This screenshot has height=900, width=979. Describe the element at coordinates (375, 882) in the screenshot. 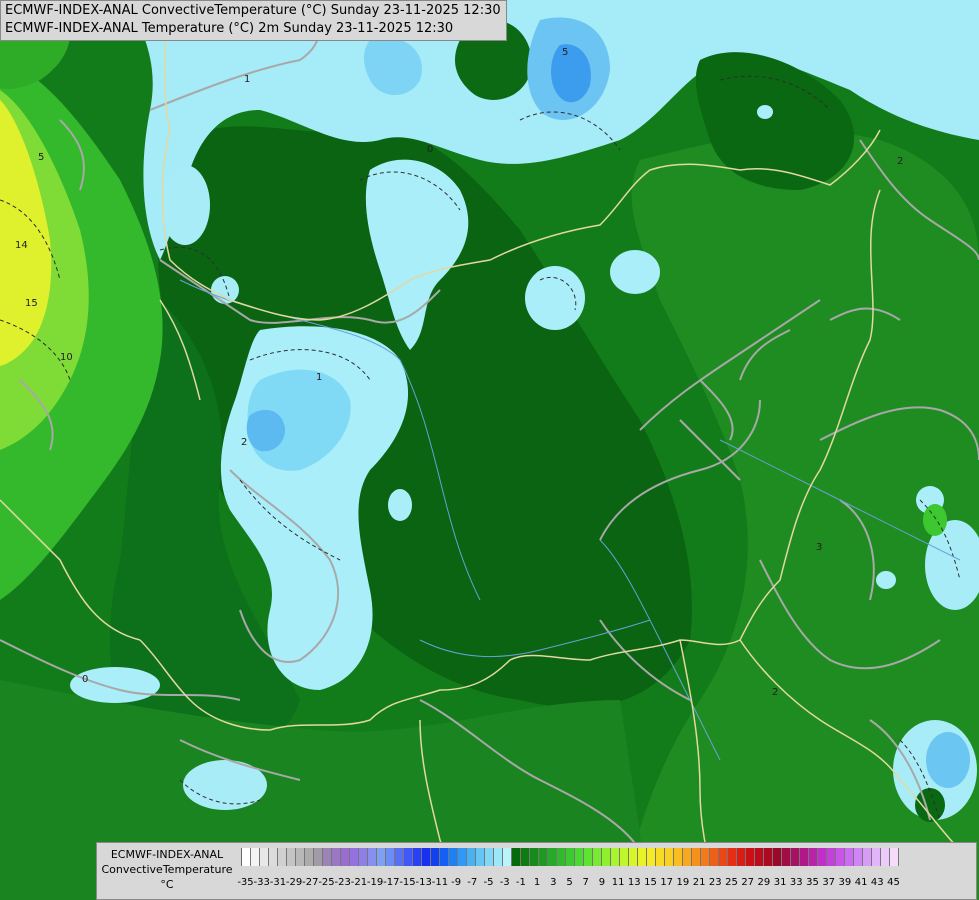

I see `legend-tick-label: -19` at that location.